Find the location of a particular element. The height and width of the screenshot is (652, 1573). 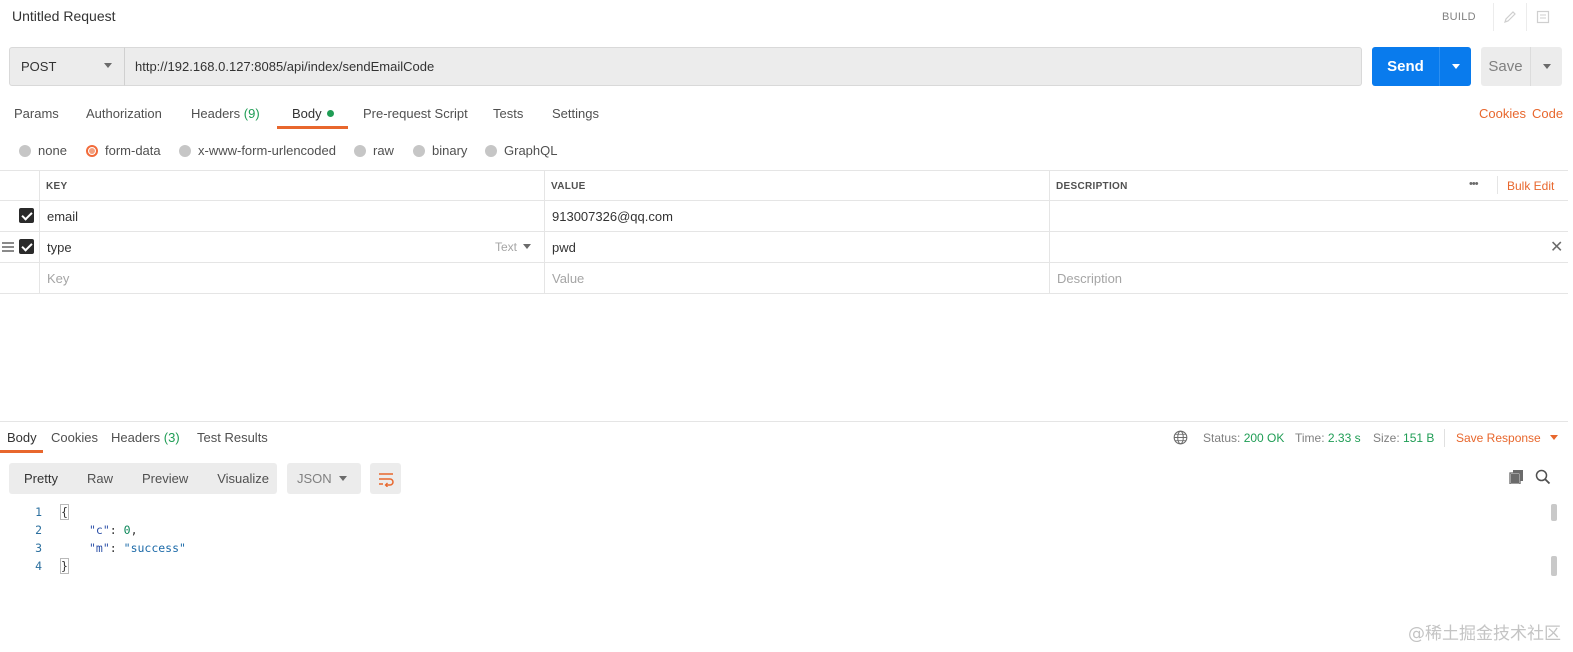

radio-form-data: form-data is located at coordinates (123, 150).